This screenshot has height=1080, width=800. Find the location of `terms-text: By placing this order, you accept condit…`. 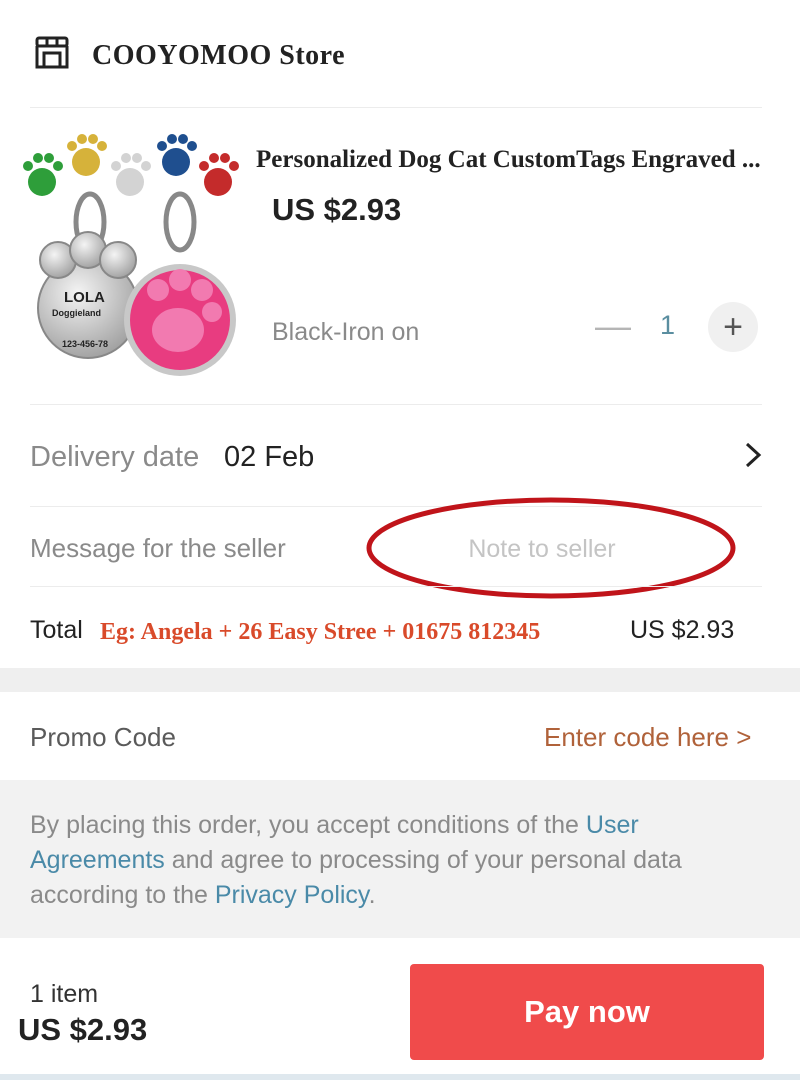

terms-text: By placing this order, you accept condit… is located at coordinates (395, 860).